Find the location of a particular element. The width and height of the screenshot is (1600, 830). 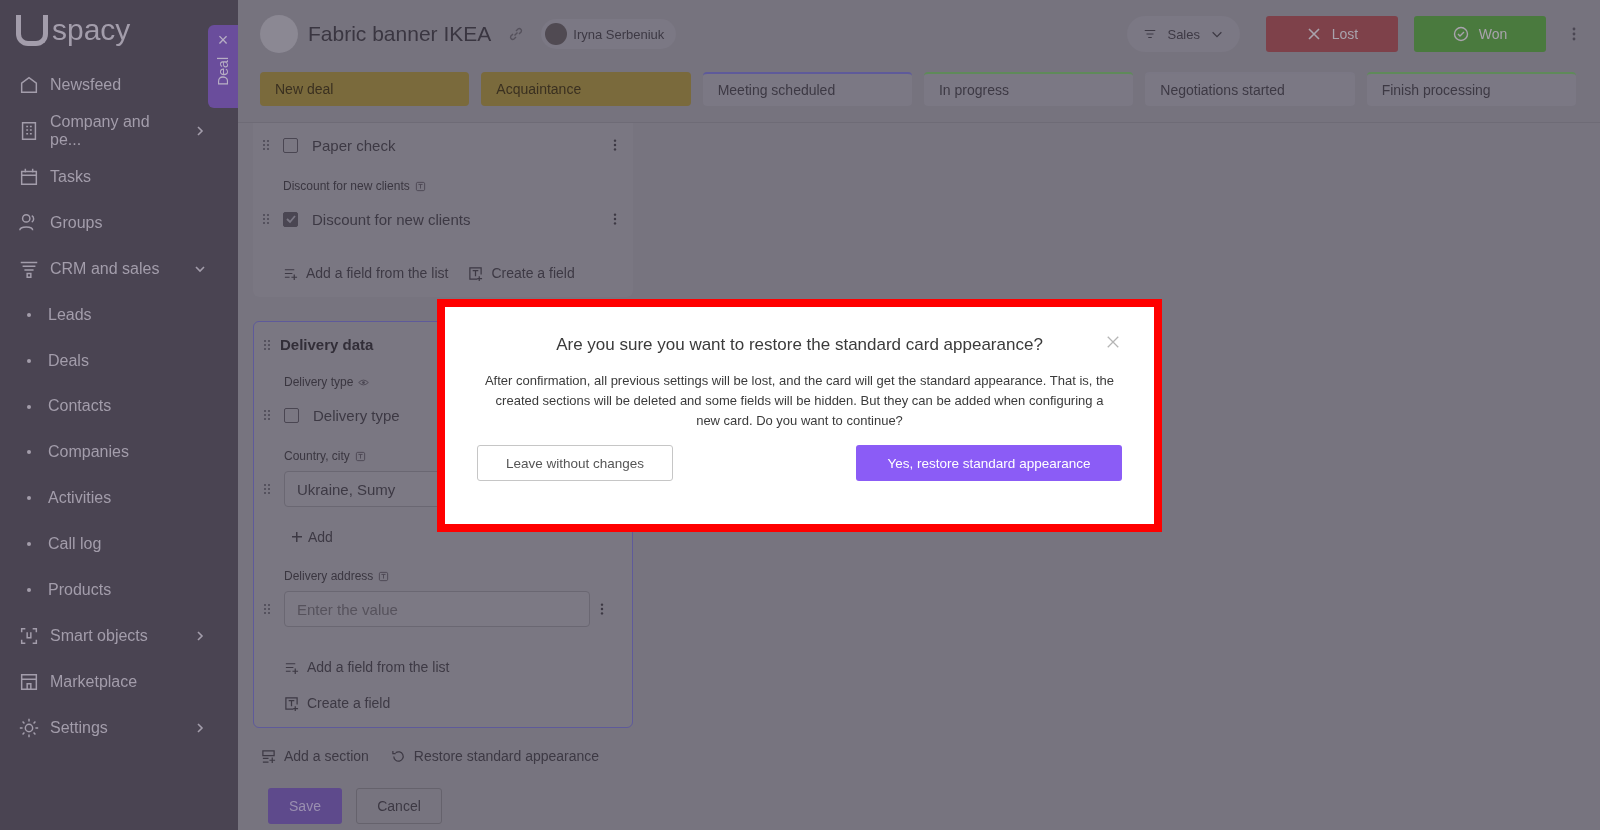

section-action-link: Restore standard appearance is located at coordinates (495, 756).